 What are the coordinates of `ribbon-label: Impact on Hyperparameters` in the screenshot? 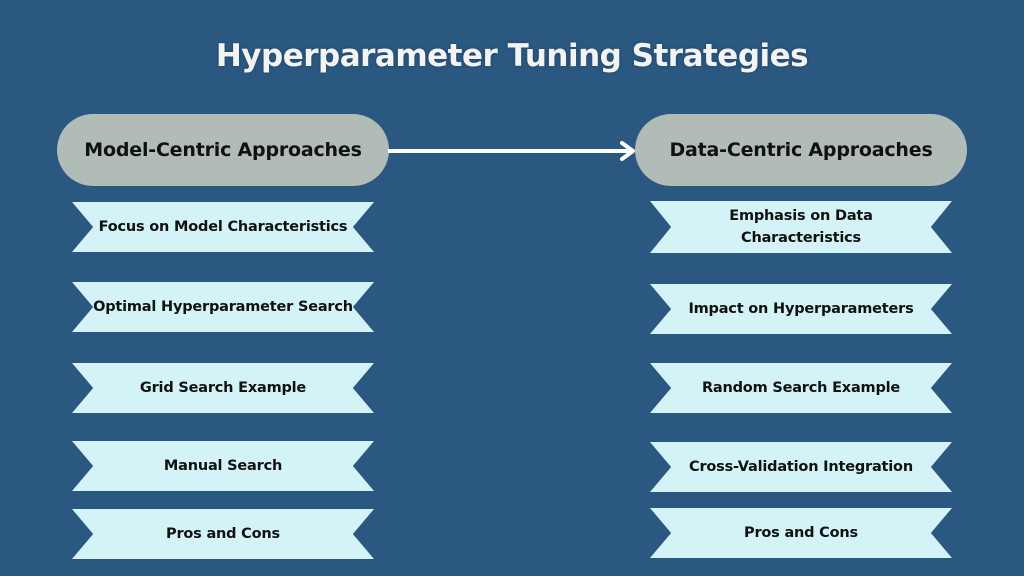 It's located at (801, 309).